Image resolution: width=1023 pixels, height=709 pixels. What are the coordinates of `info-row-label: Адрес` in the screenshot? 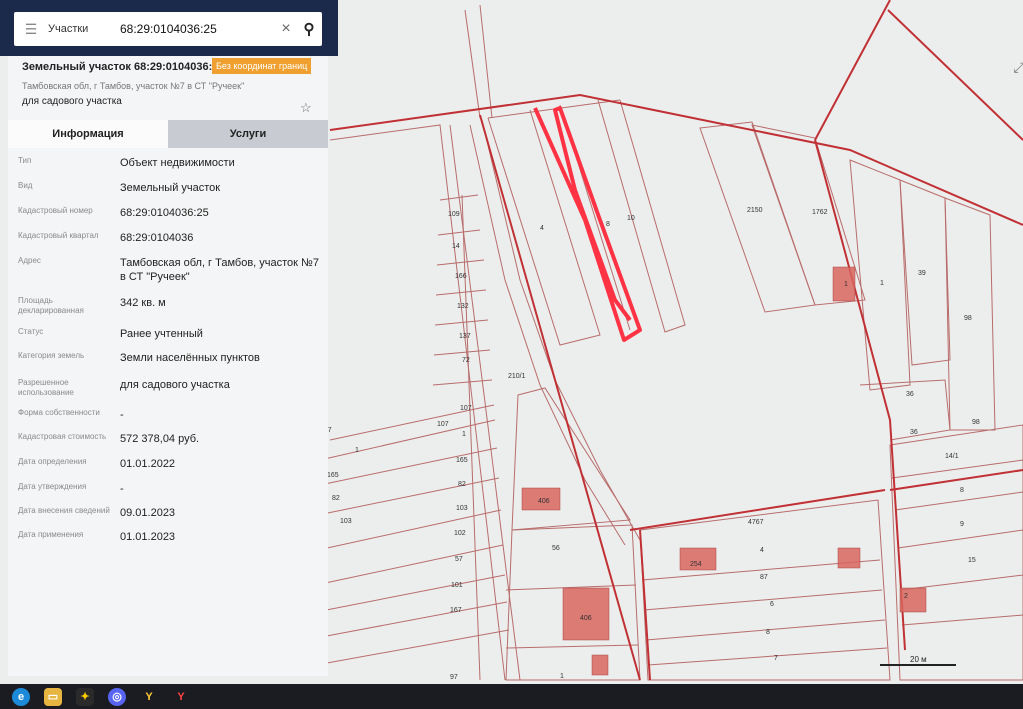 It's located at (29, 260).